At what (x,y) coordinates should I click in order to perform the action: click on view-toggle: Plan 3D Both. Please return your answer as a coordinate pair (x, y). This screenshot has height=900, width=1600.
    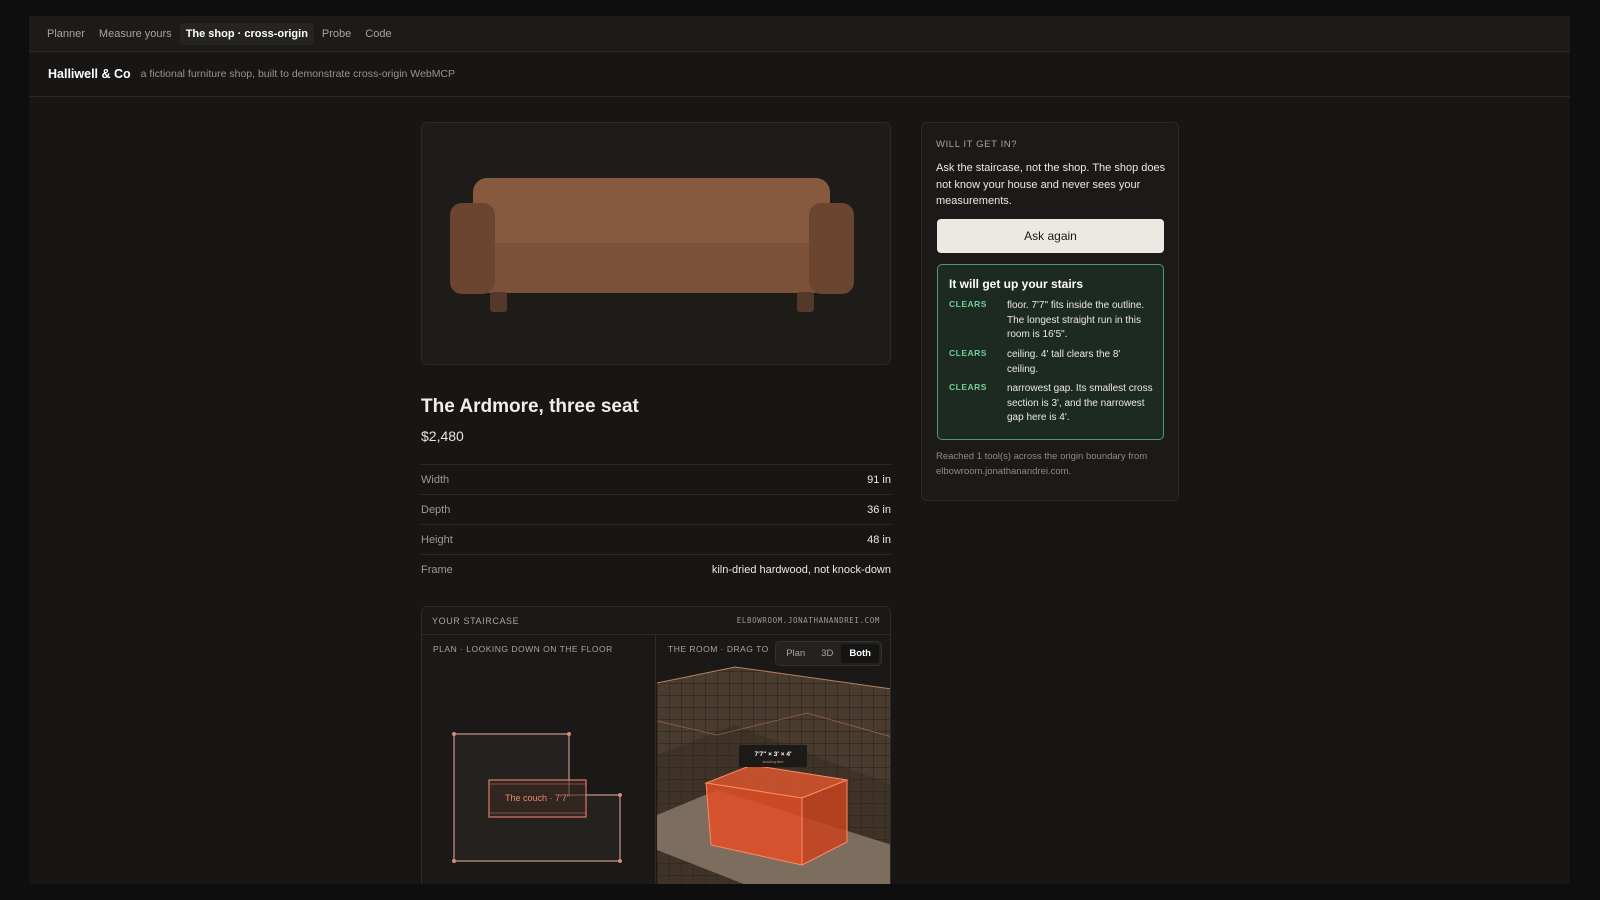
    Looking at the image, I should click on (828, 653).